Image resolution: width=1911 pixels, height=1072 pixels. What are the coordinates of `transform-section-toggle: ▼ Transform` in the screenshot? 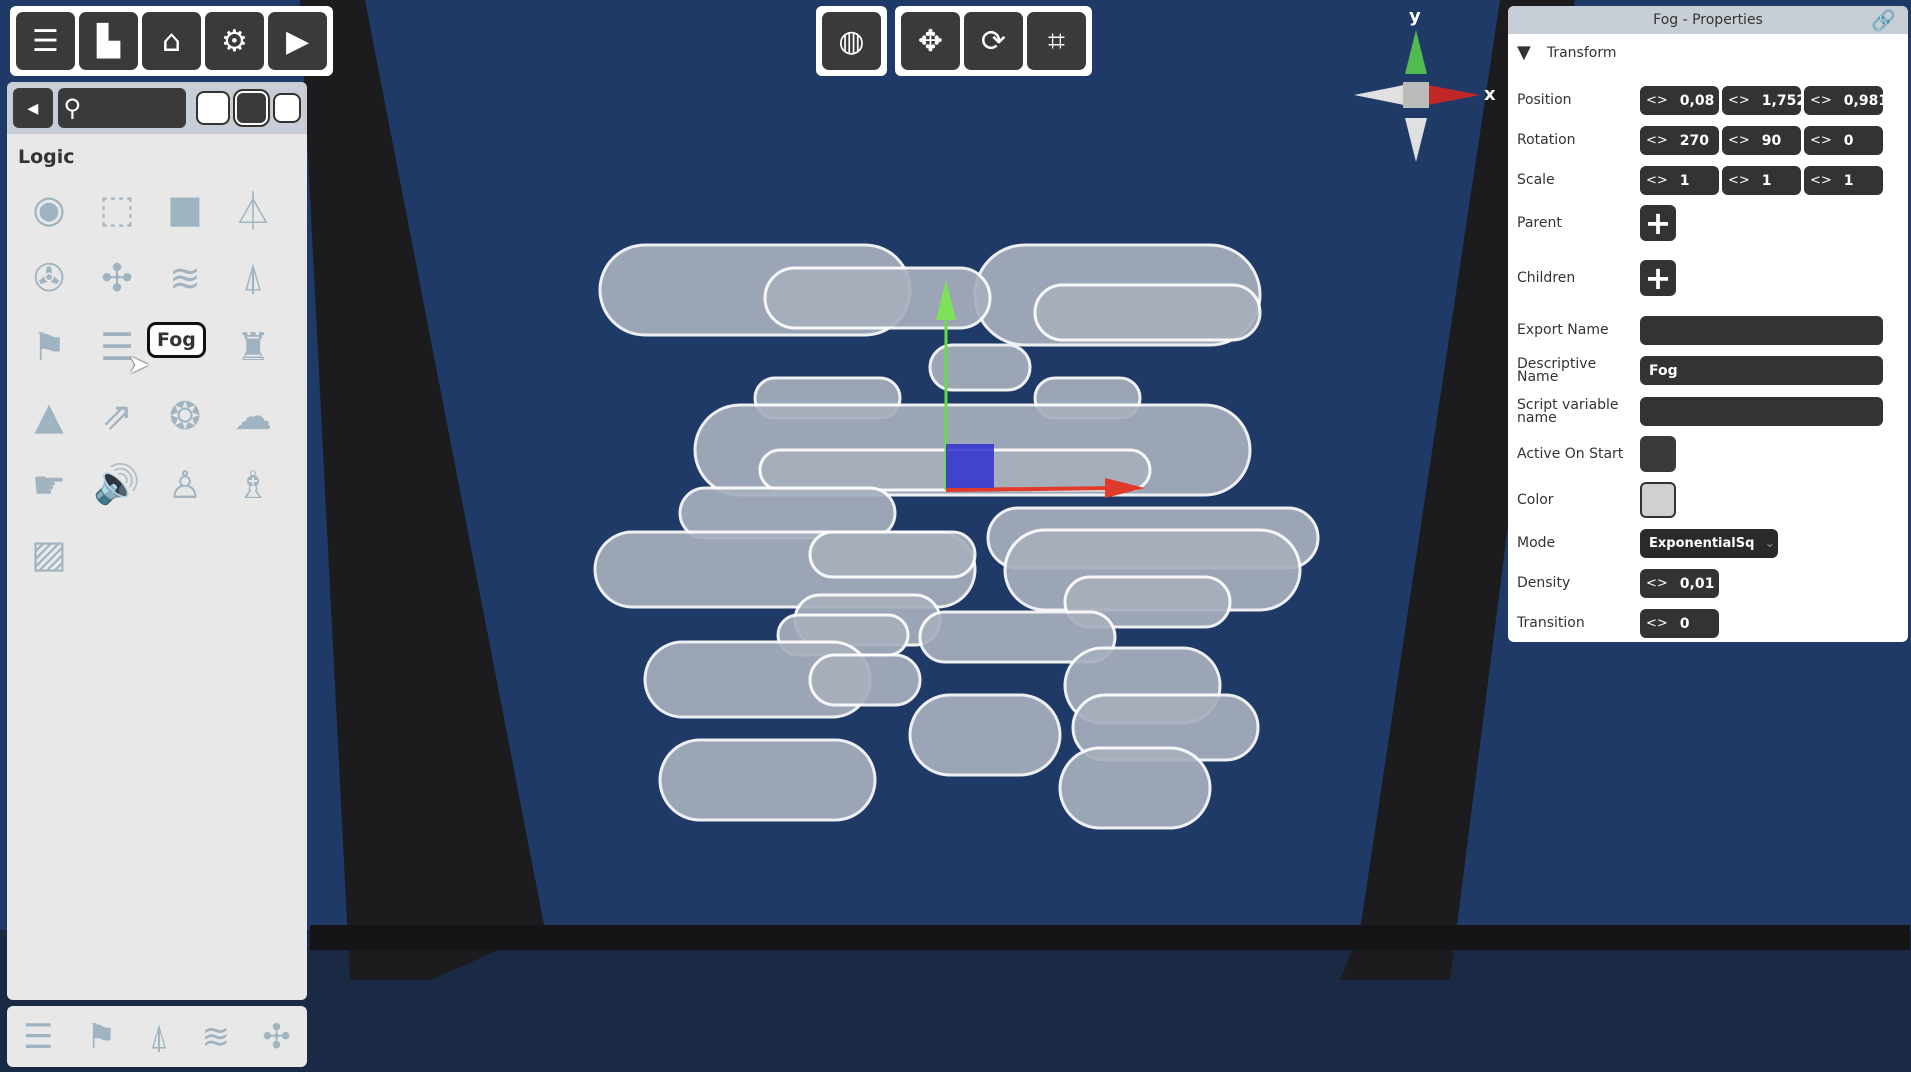 It's located at (1566, 52).